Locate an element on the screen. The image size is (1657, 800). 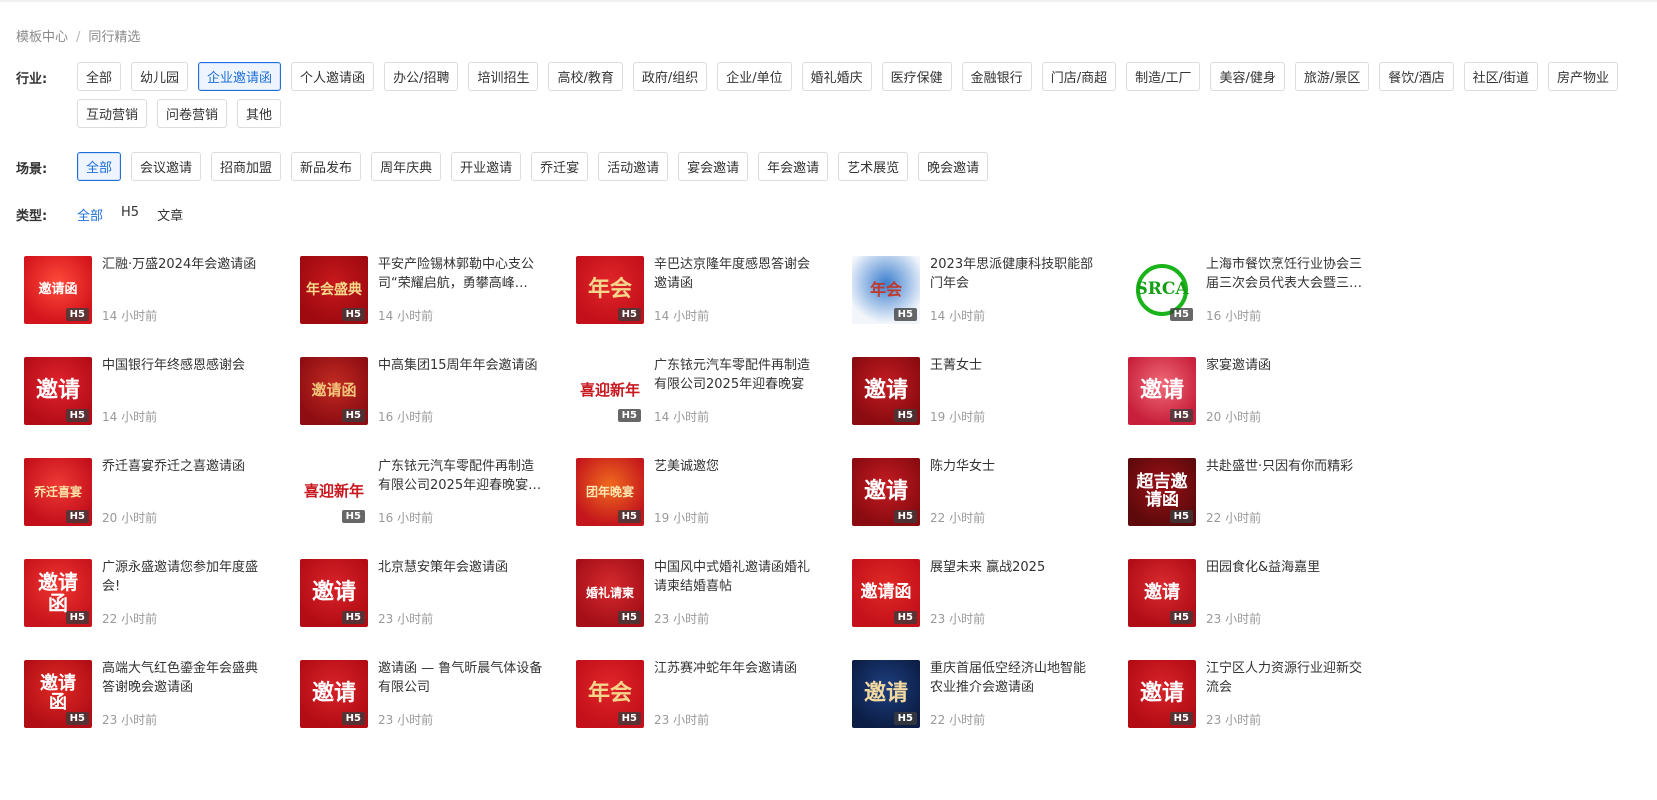
template-card: 年会盛典 H5 平安产险锡林郭勒中心支公司“荣耀启航，勇攀高峰… 14 小时前 is located at coordinates (438, 306).